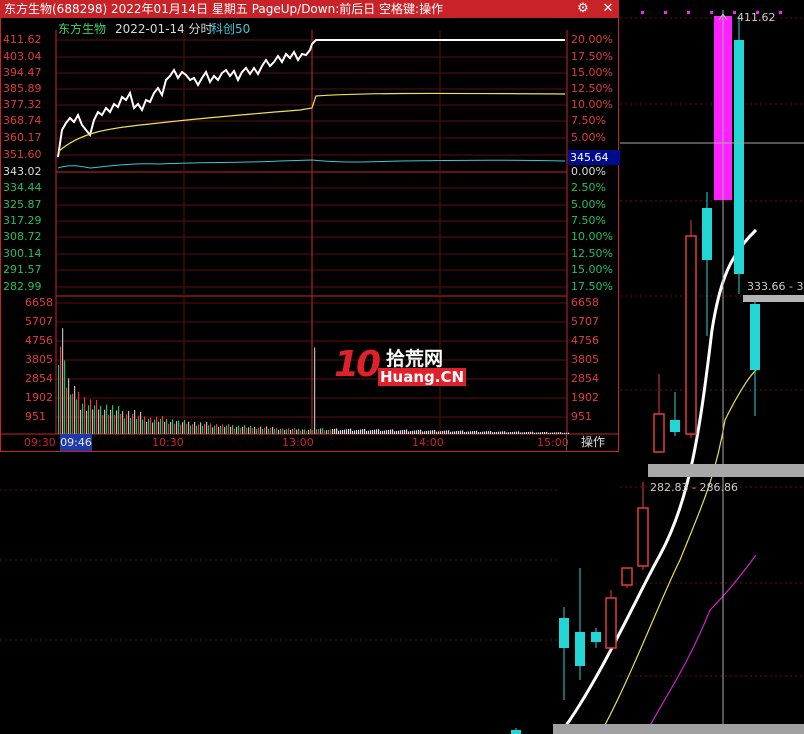  What do you see at coordinates (585, 302) in the screenshot?
I see `volume-label-rgt-0: 6658` at bounding box center [585, 302].